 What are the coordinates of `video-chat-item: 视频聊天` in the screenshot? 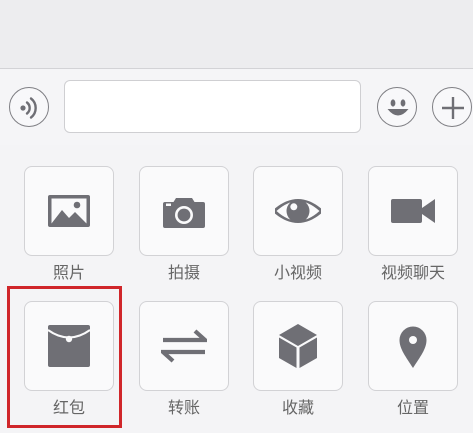 It's located at (413, 224).